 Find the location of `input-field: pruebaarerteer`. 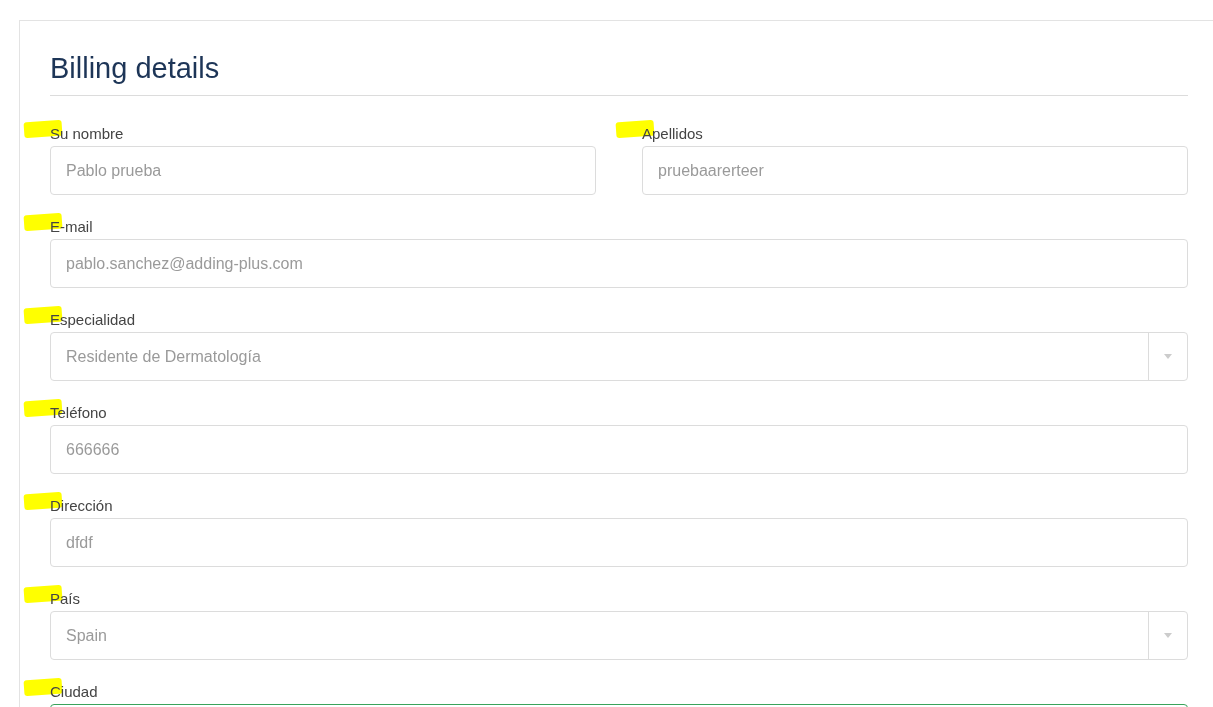

input-field: pruebaarerteer is located at coordinates (915, 170).